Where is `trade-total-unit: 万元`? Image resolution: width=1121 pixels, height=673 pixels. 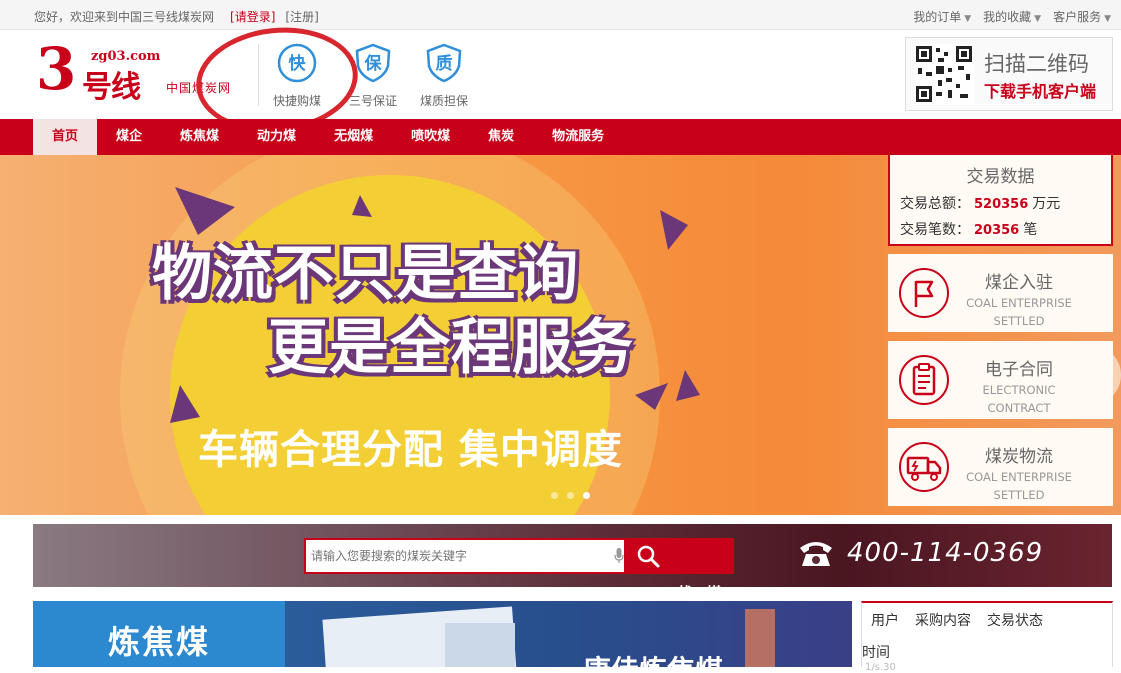
trade-total-unit: 万元 is located at coordinates (1046, 204).